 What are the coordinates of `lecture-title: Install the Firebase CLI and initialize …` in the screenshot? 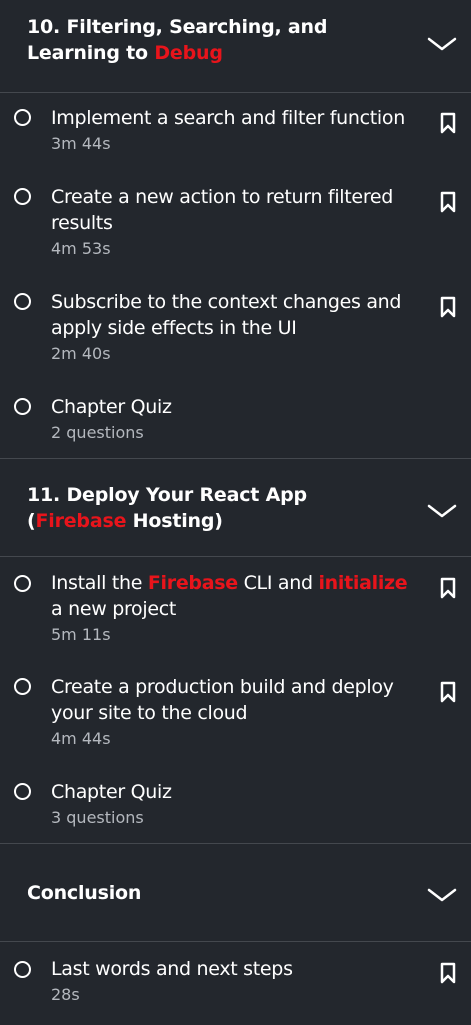 It's located at (229, 596).